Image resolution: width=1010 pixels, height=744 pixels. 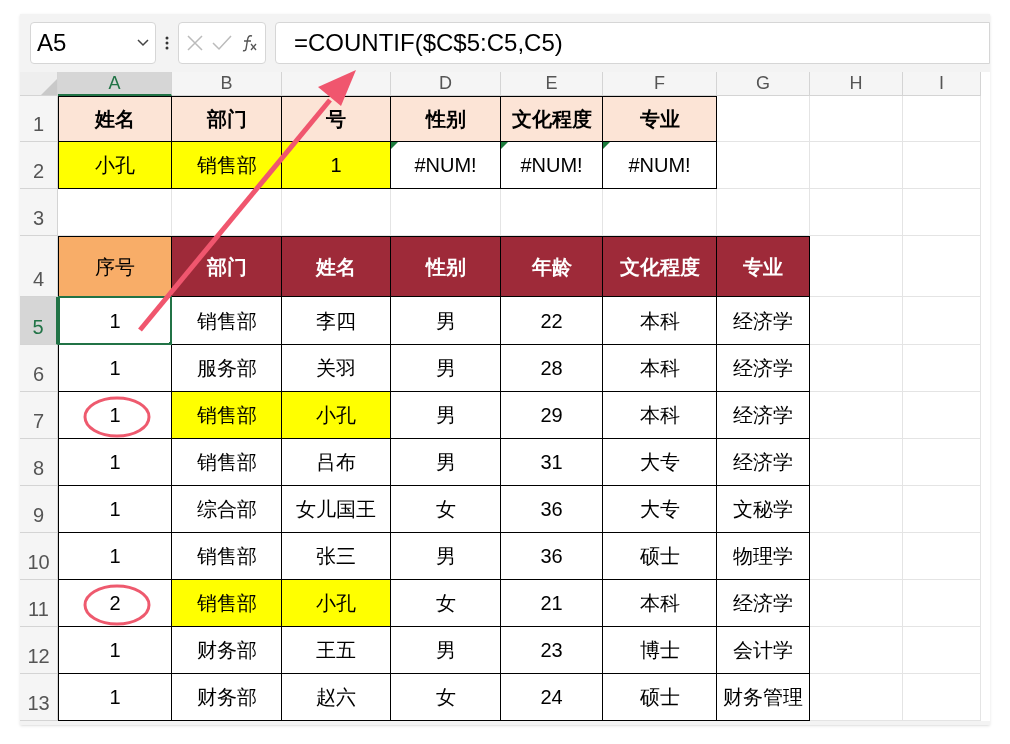 What do you see at coordinates (660, 119) in the screenshot?
I see `table-cell: 专业` at bounding box center [660, 119].